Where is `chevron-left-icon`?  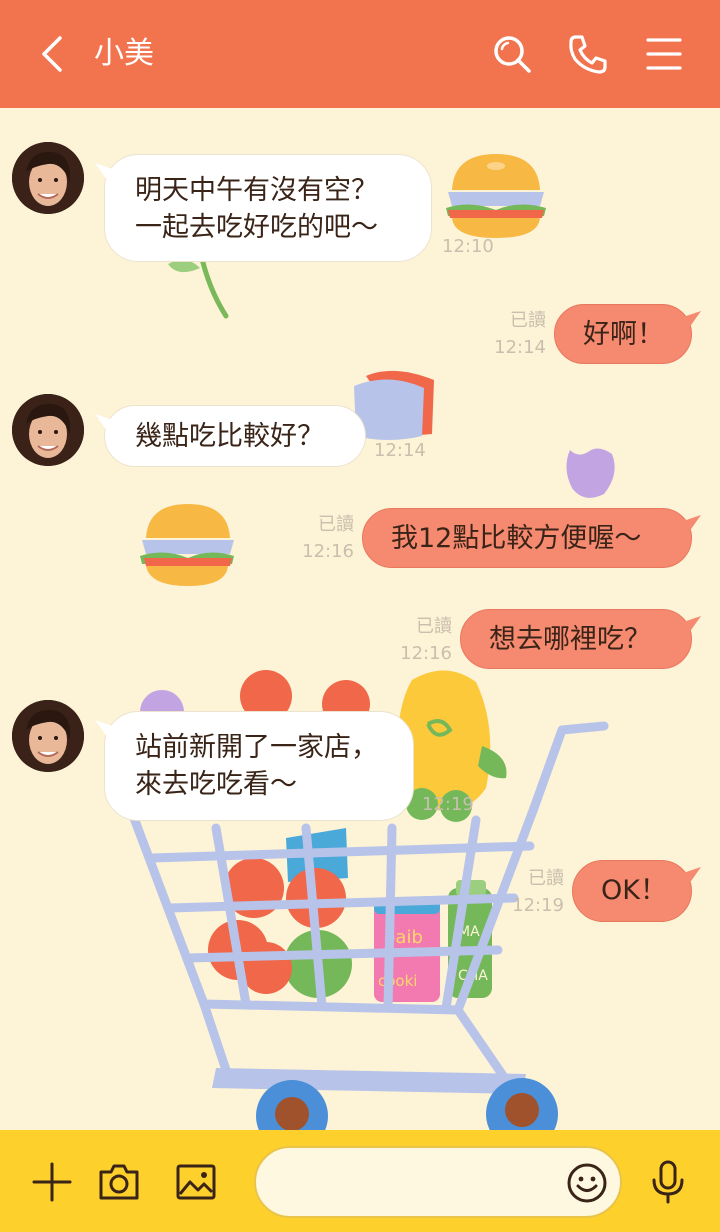
chevron-left-icon is located at coordinates (54, 54).